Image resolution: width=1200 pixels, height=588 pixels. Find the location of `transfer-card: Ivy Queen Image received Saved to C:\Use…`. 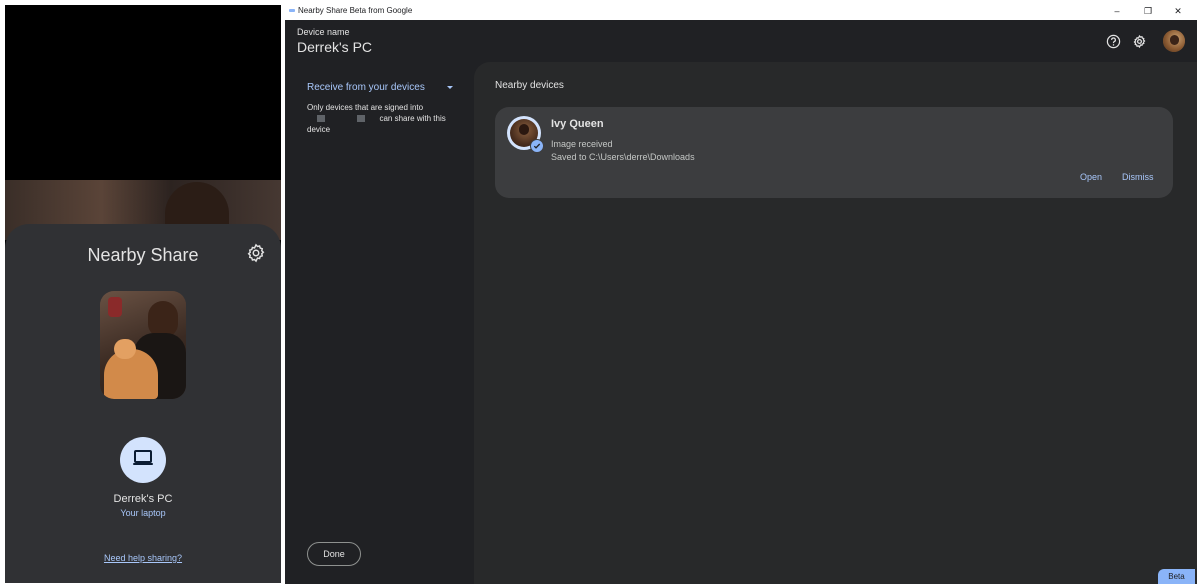

transfer-card: Ivy Queen Image received Saved to C:\Use… is located at coordinates (834, 152).